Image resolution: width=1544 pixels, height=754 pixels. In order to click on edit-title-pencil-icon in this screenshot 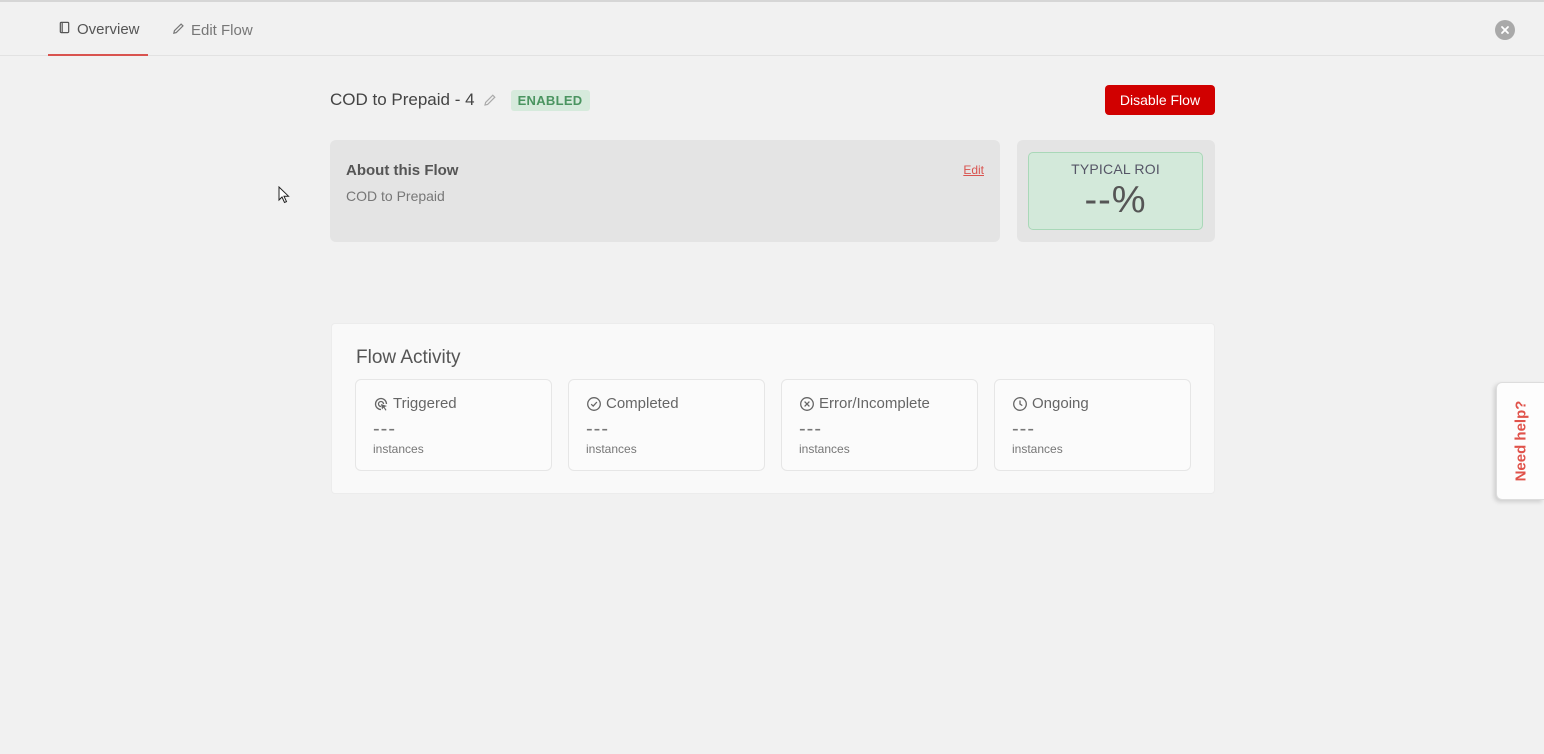, I will do `click(490, 100)`.